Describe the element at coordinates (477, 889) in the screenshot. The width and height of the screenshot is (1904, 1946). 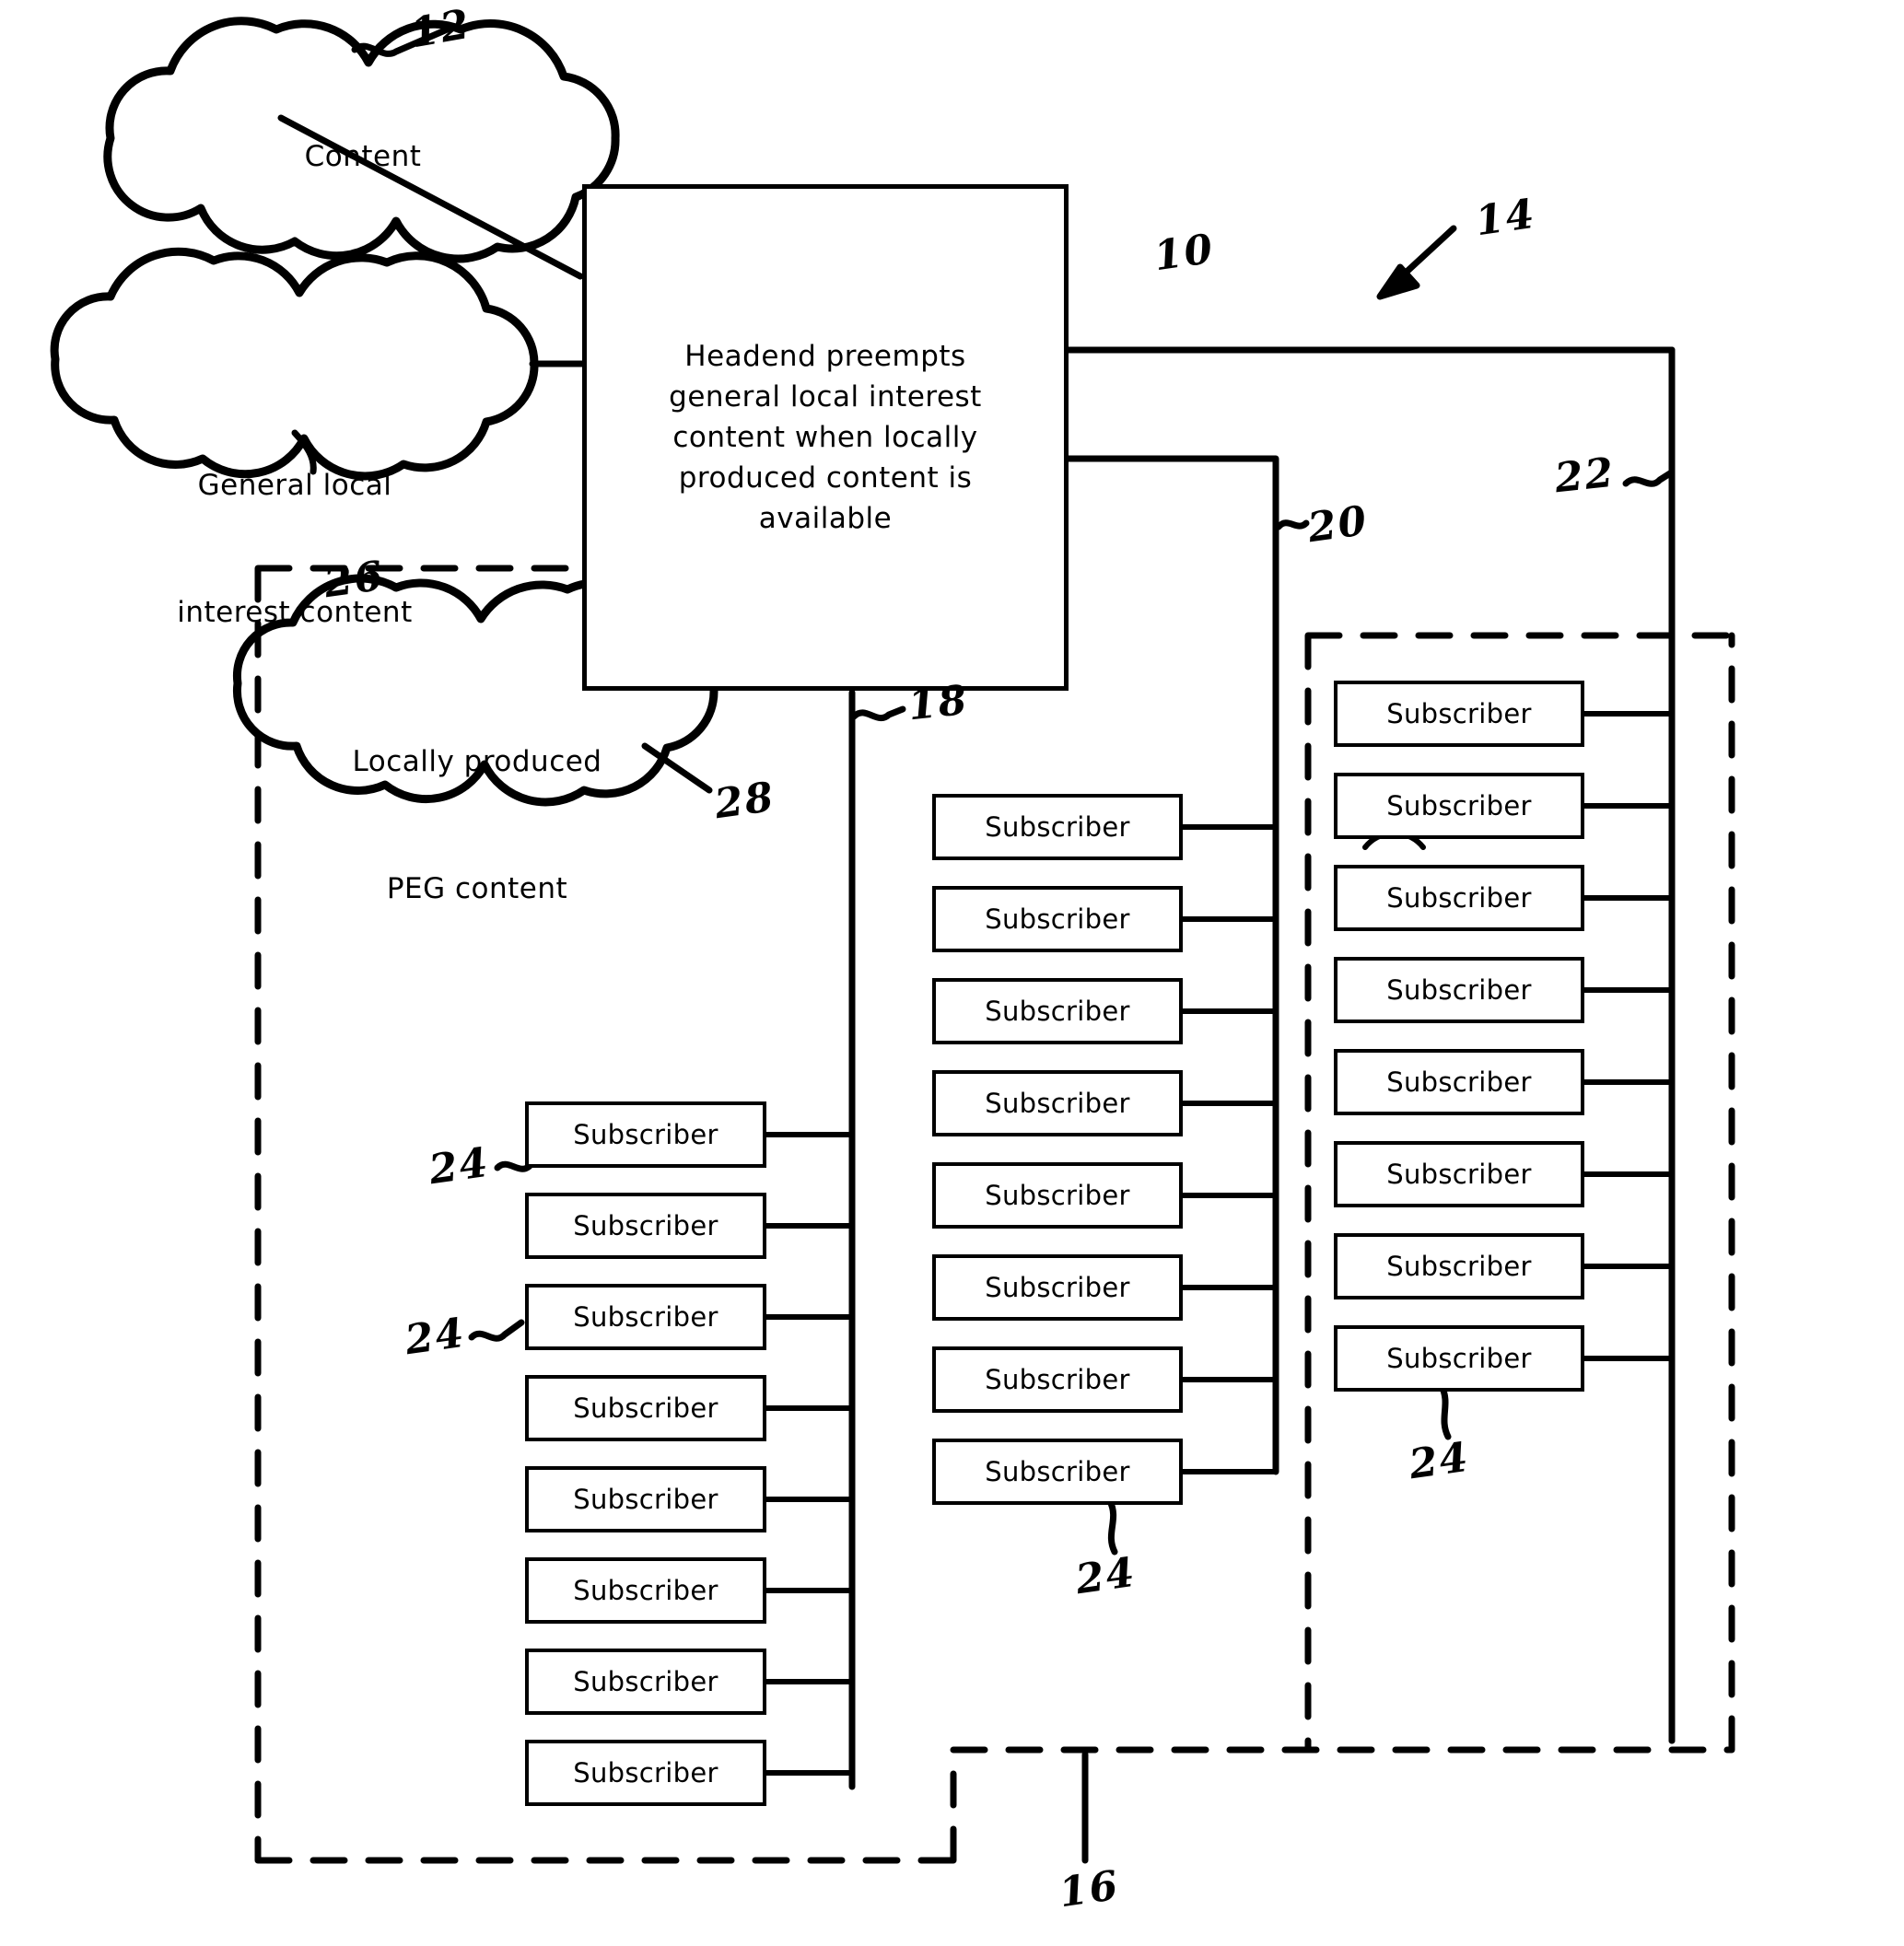
I see `peg-cloud-label-line2: PEG content` at that location.